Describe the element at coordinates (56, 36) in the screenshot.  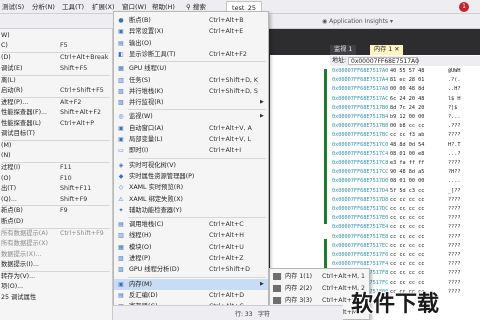
I see `debug-menu-item: W)` at that location.